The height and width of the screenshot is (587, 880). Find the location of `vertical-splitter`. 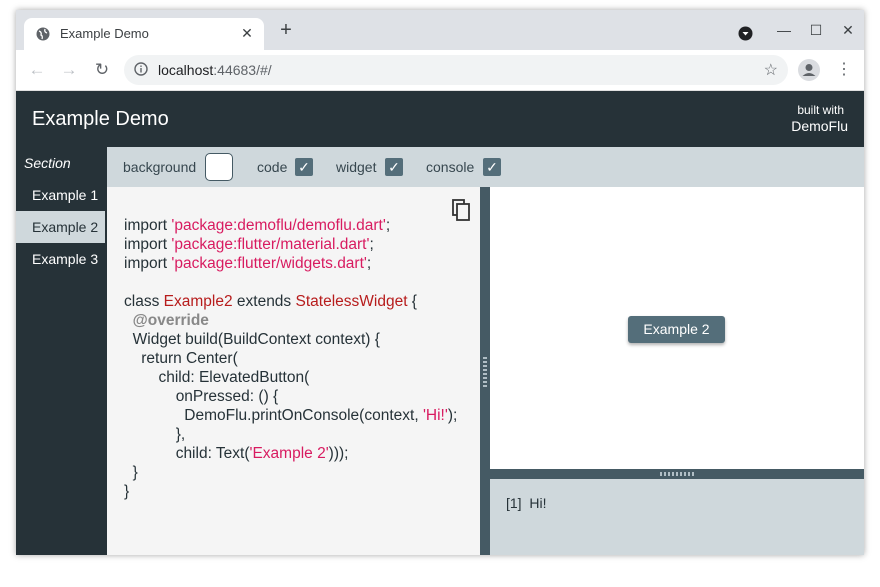

vertical-splitter is located at coordinates (485, 371).